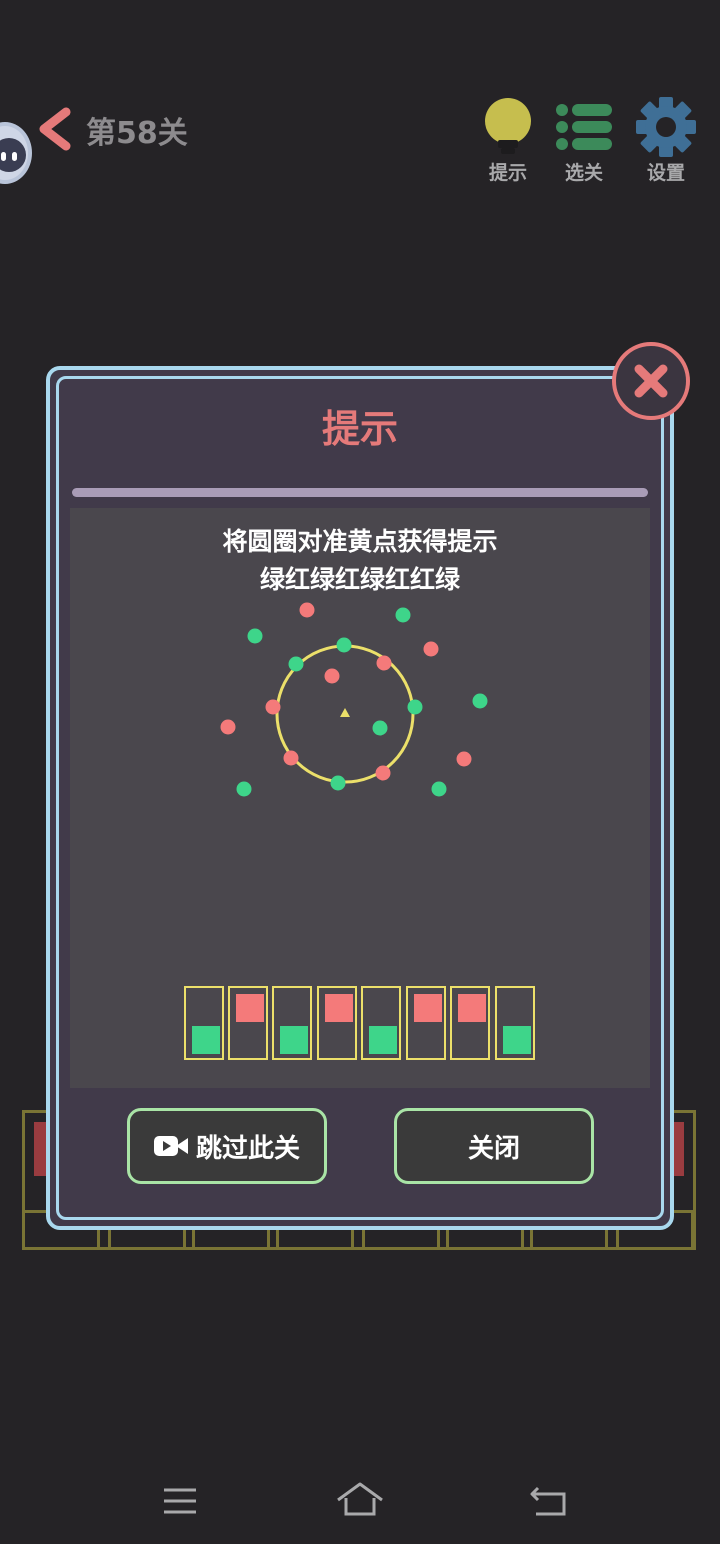 The height and width of the screenshot is (1544, 720). I want to click on list-icon, so click(584, 127).